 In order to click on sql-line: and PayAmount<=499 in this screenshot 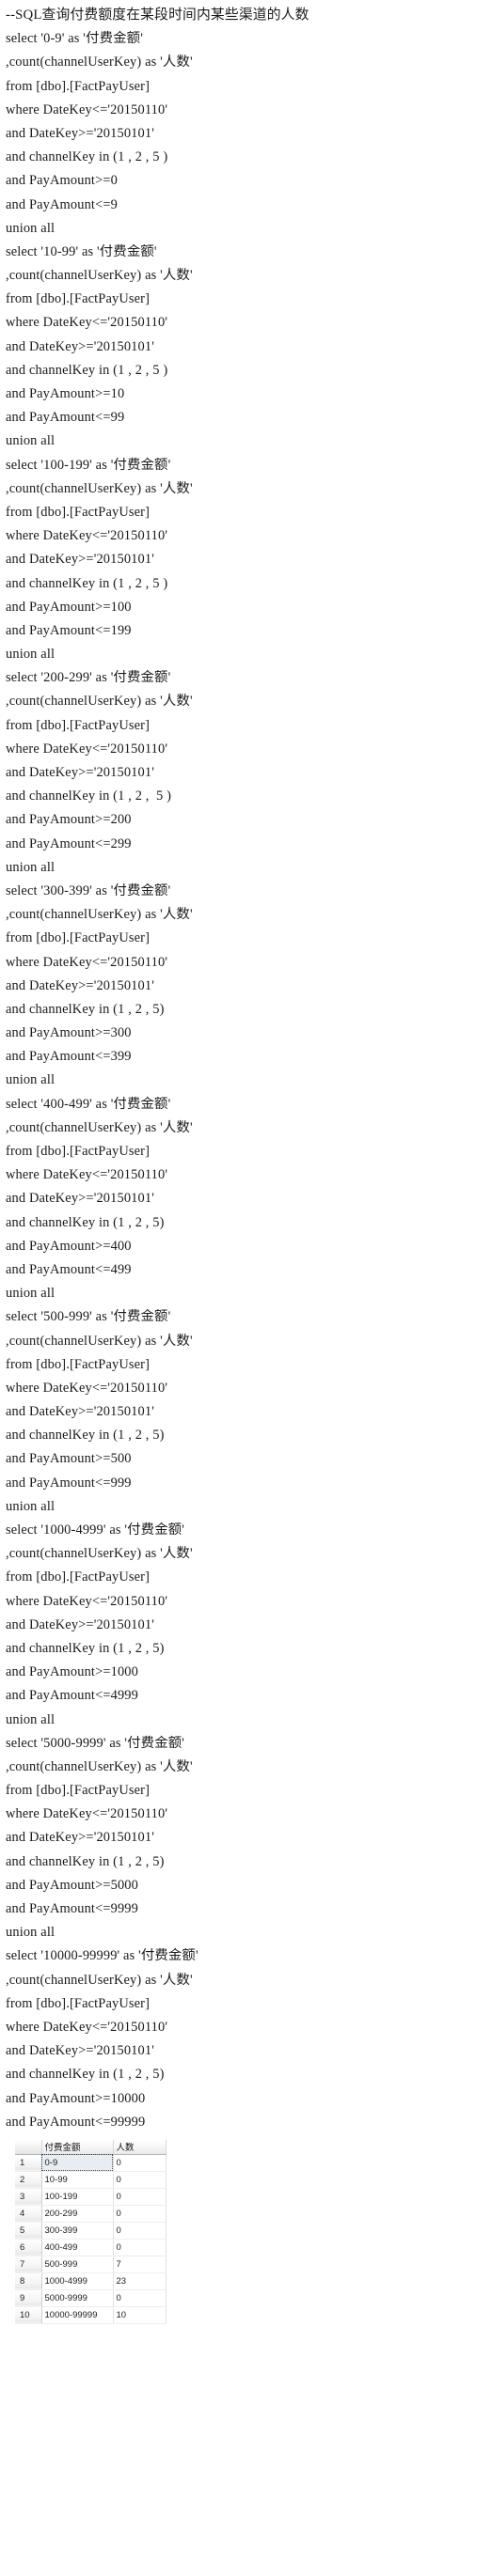, I will do `click(69, 1269)`.